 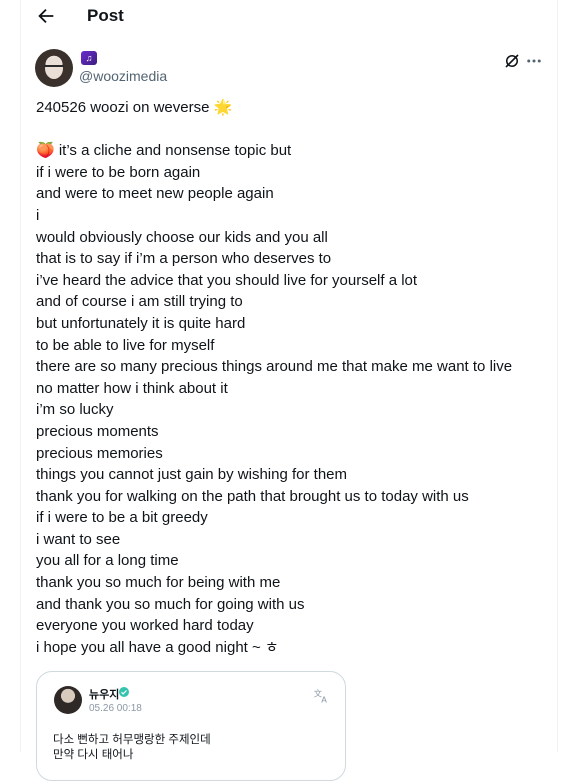 What do you see at coordinates (124, 692) in the screenshot?
I see `verified-badge-icon` at bounding box center [124, 692].